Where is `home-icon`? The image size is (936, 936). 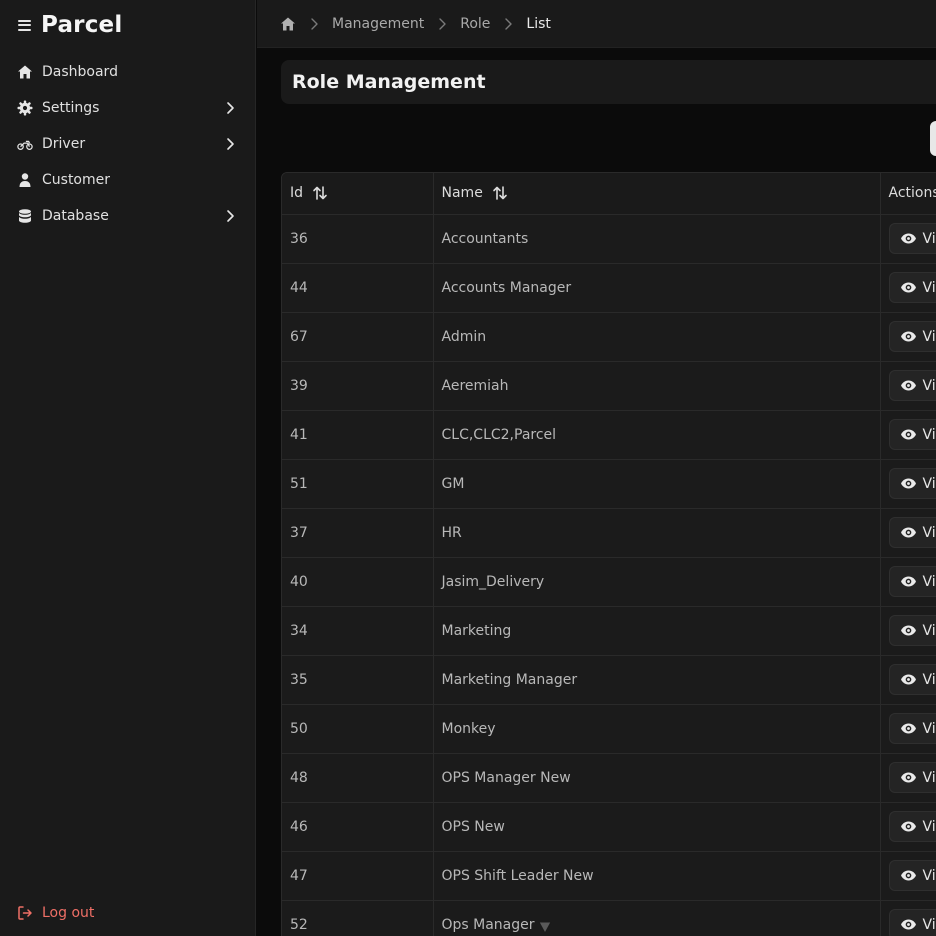 home-icon is located at coordinates (288, 24).